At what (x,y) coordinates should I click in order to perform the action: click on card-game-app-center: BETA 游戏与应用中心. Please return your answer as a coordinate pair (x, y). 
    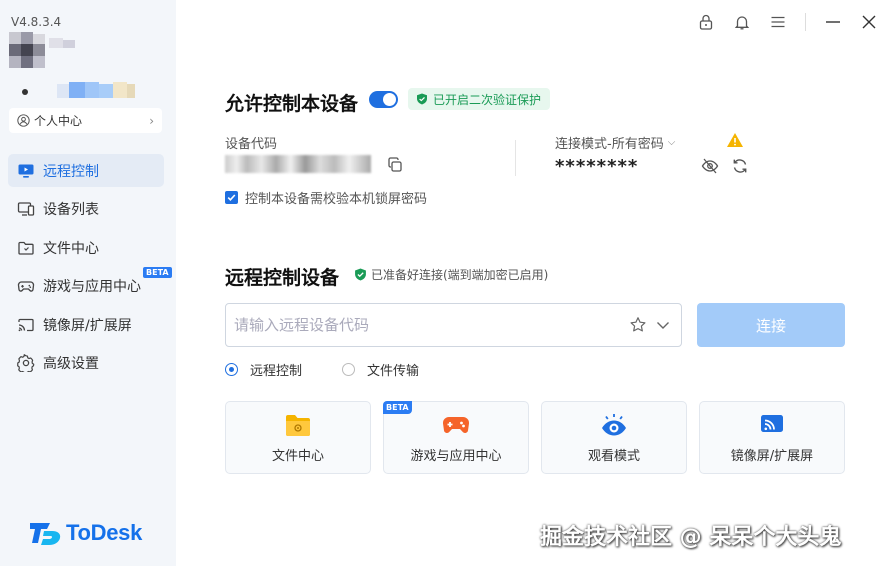
    Looking at the image, I should click on (456, 437).